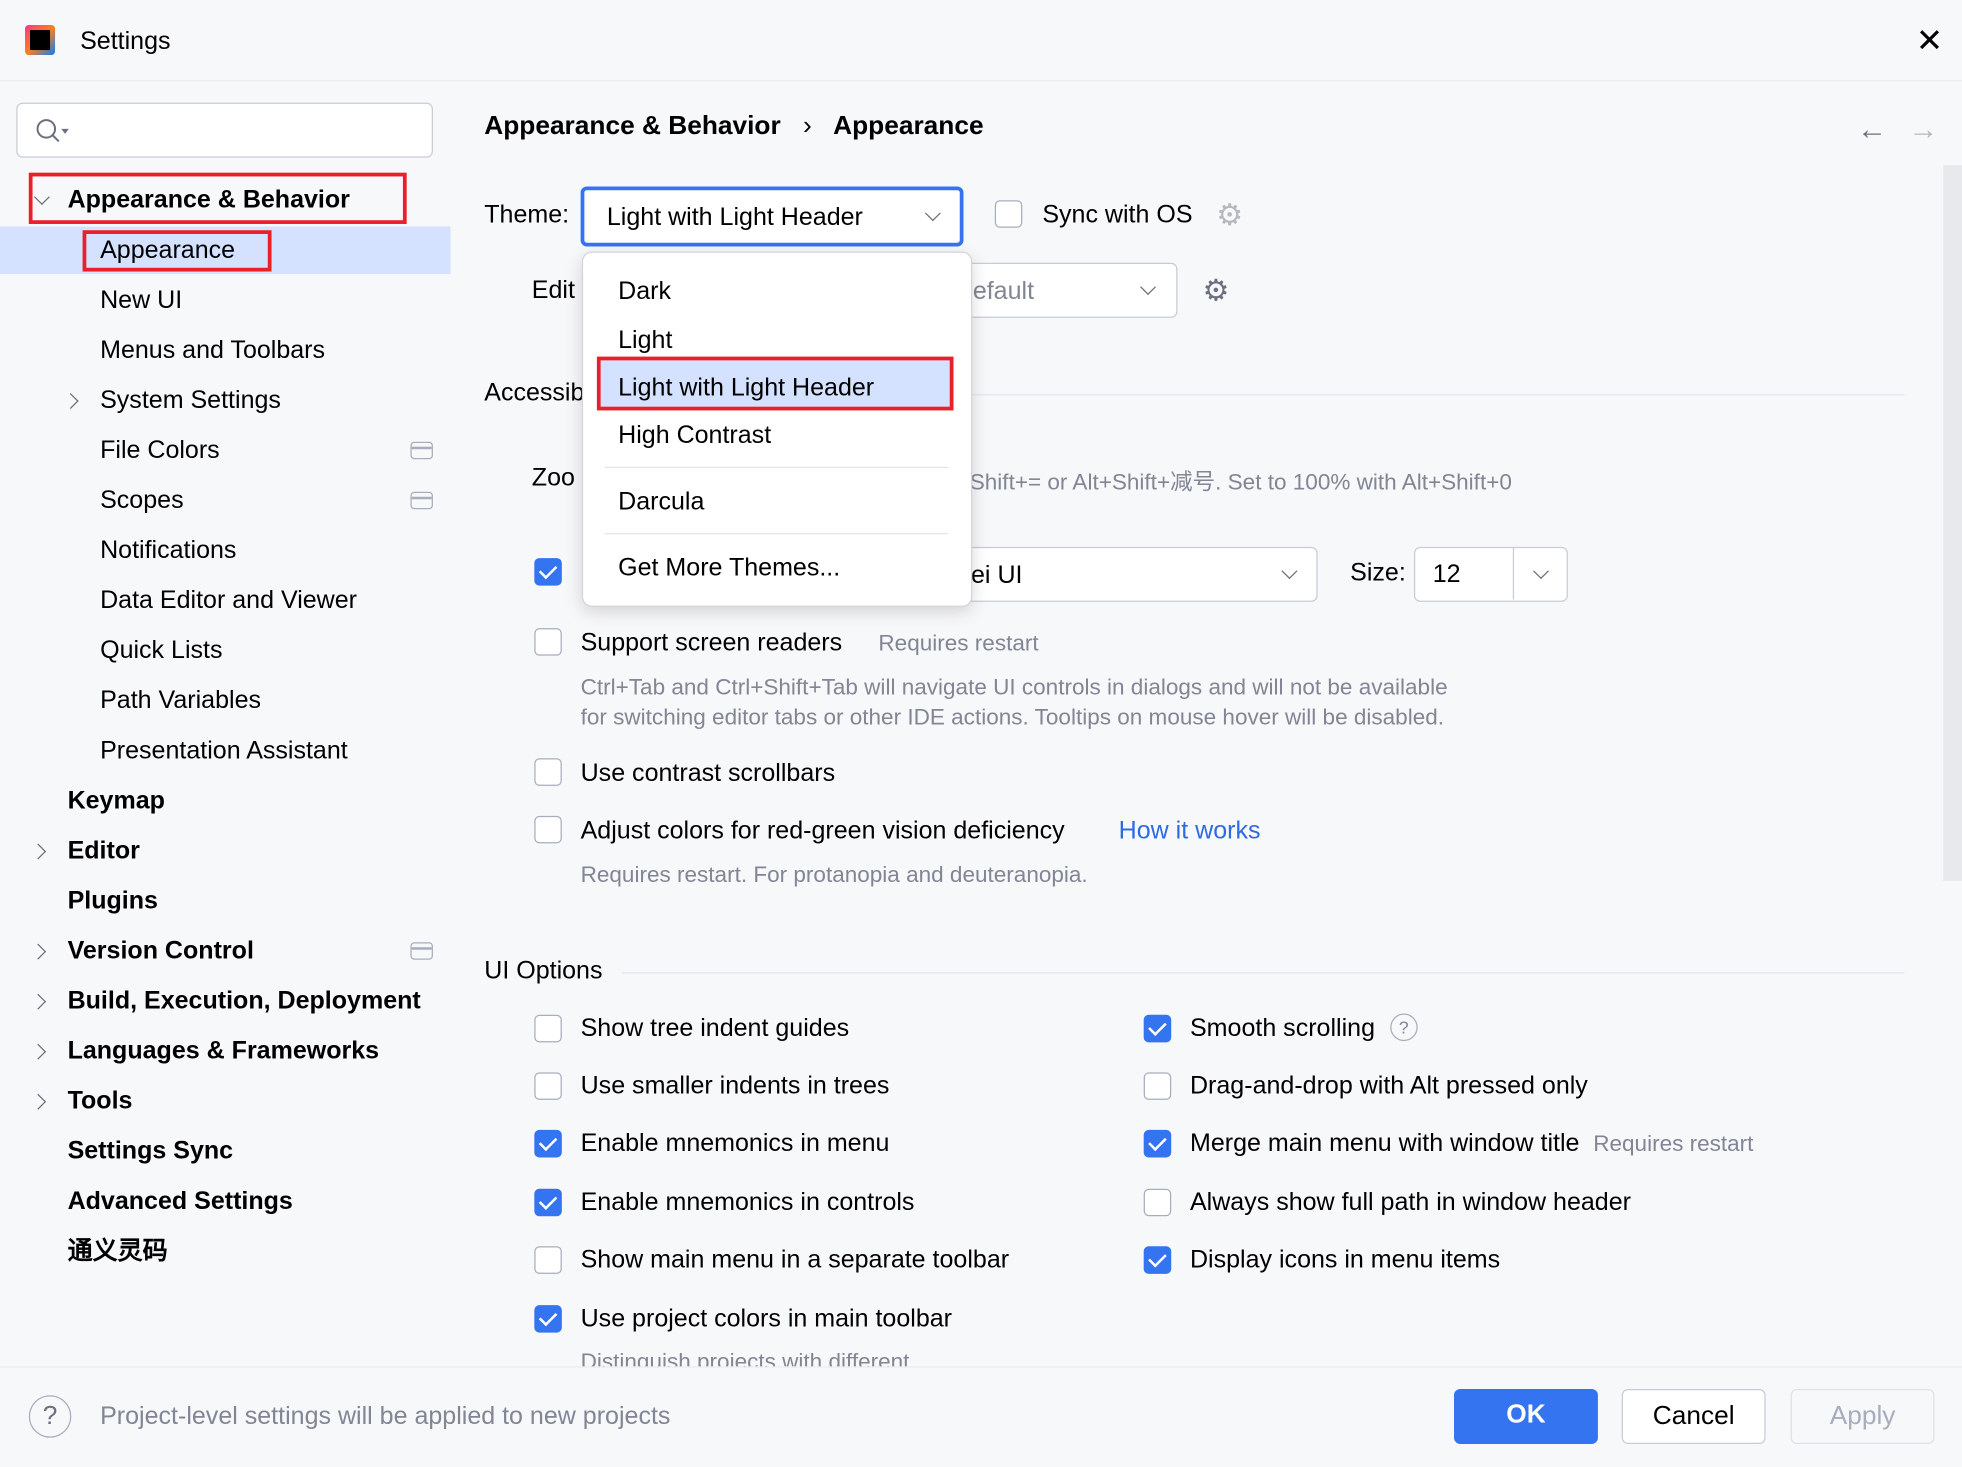  Describe the element at coordinates (224, 751) in the screenshot. I see `sidebar-item-presentation-assistant: Presentation Assistant` at that location.